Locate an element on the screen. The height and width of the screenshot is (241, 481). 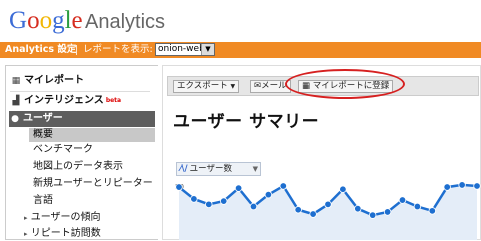
sidebar-subitem-languages: 言語 is located at coordinates (107, 201).